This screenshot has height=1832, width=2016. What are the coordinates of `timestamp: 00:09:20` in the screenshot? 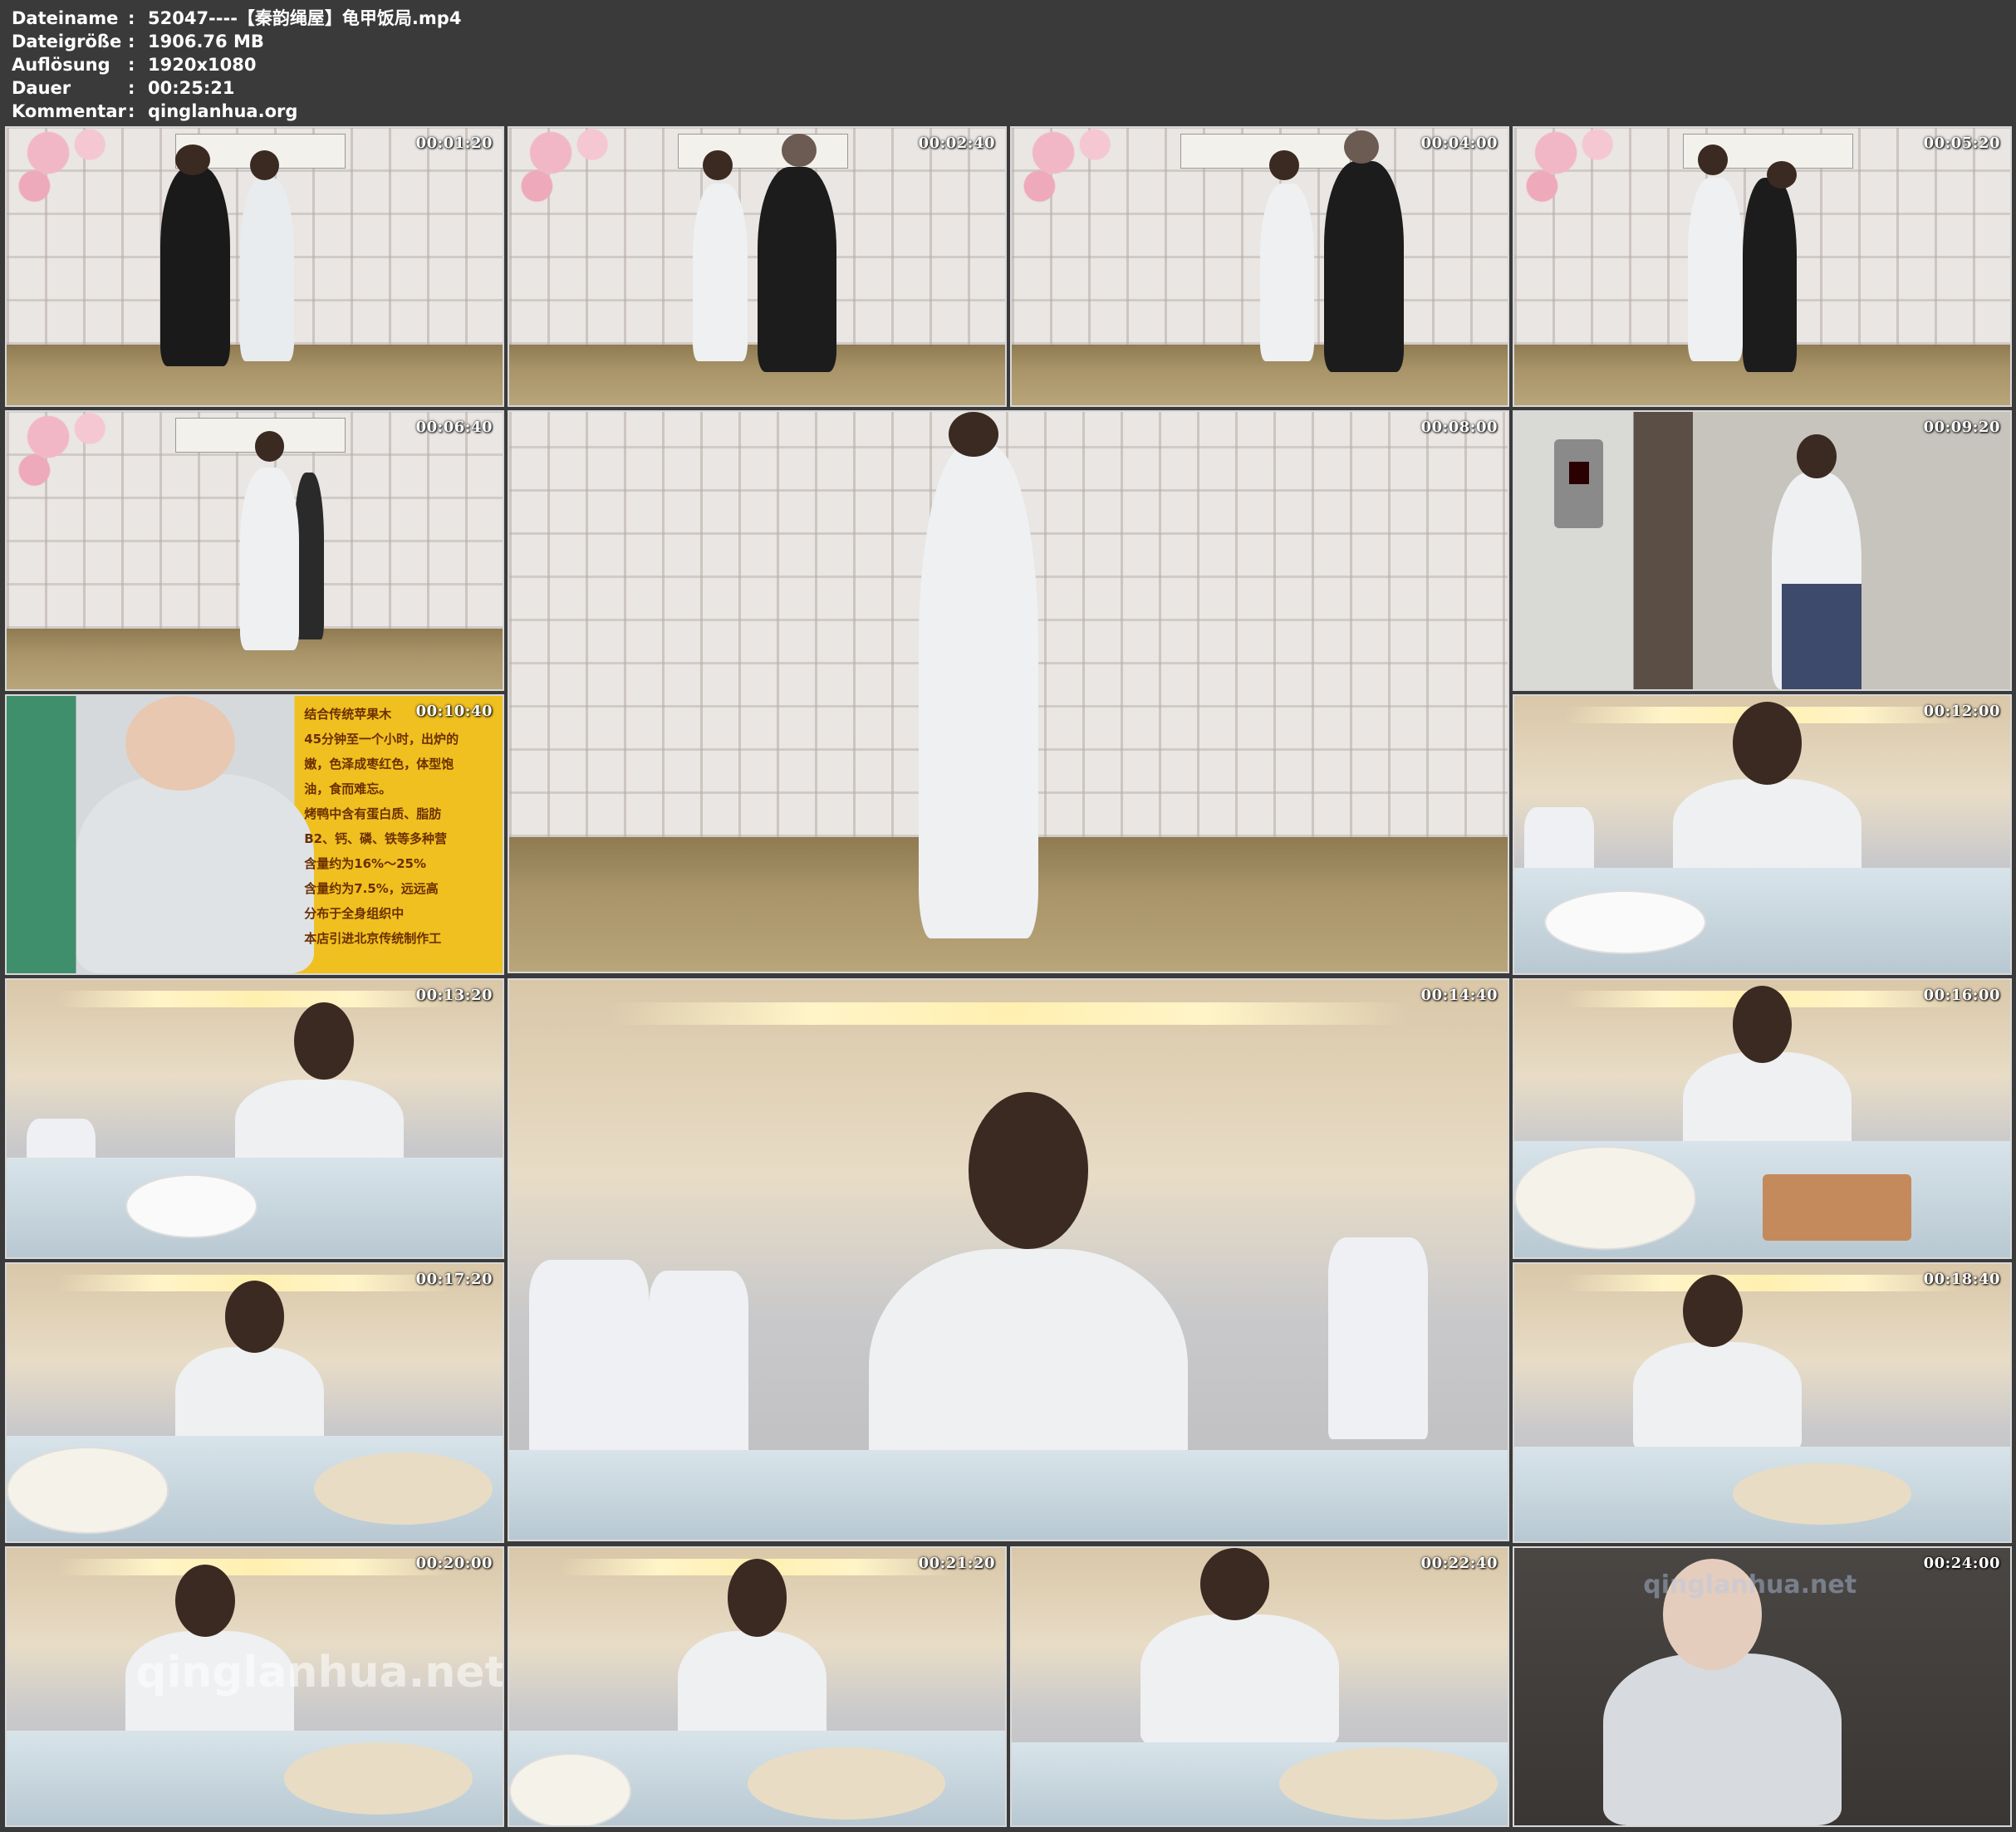 It's located at (1961, 427).